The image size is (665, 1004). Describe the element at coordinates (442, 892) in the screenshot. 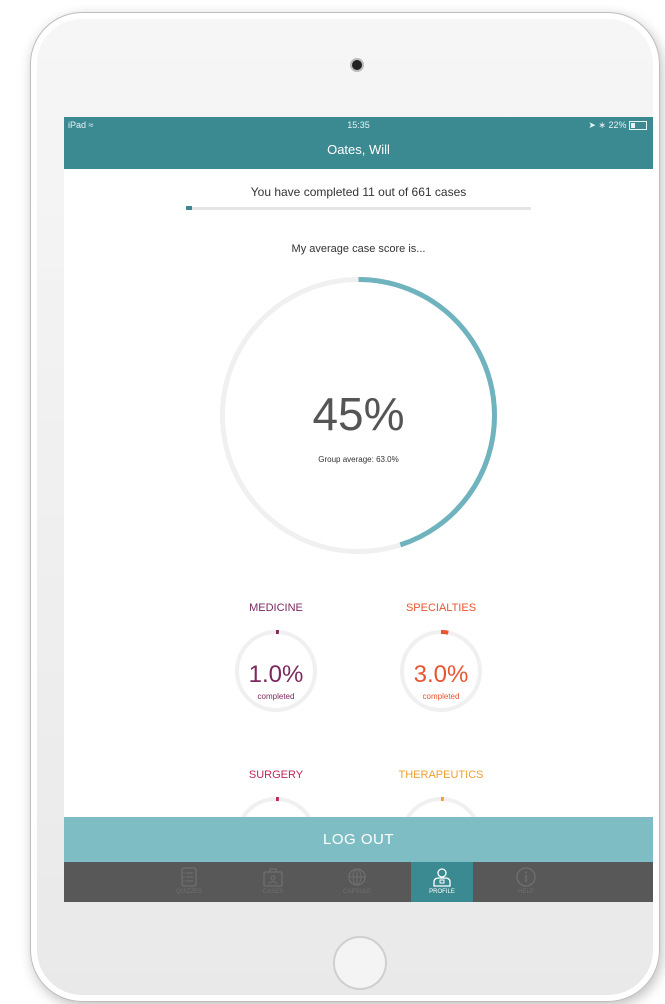

I see `tab-profile-label: PROFILE` at that location.